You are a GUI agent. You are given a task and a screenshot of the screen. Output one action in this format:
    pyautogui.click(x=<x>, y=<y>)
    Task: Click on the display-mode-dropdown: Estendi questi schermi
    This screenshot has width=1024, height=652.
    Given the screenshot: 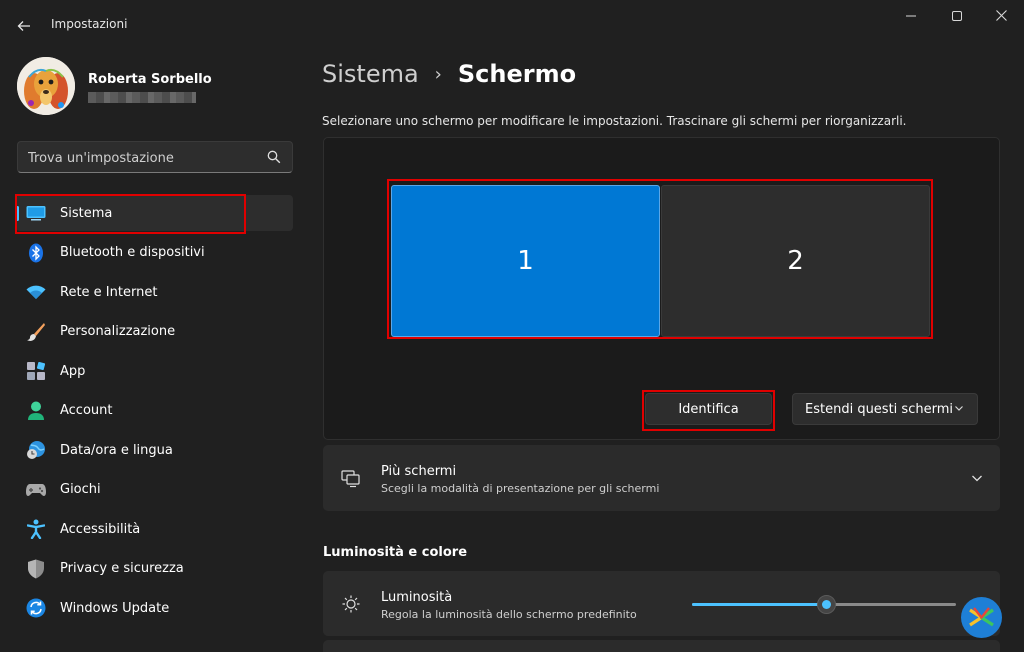 What is the action you would take?
    pyautogui.click(x=885, y=409)
    